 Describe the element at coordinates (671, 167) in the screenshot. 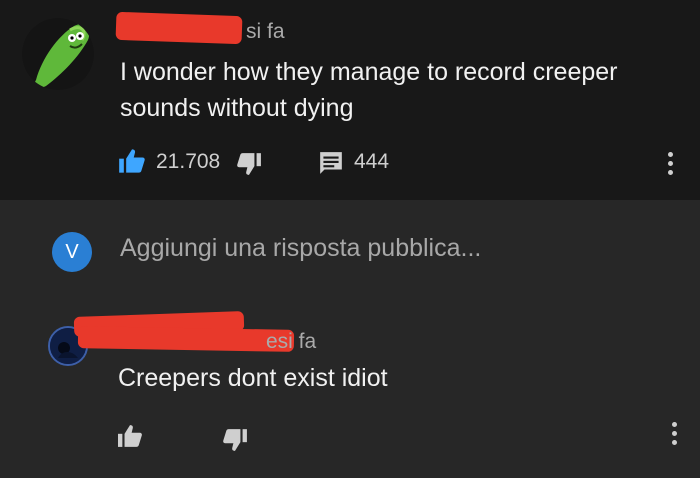

I see `comment-more-icon` at that location.